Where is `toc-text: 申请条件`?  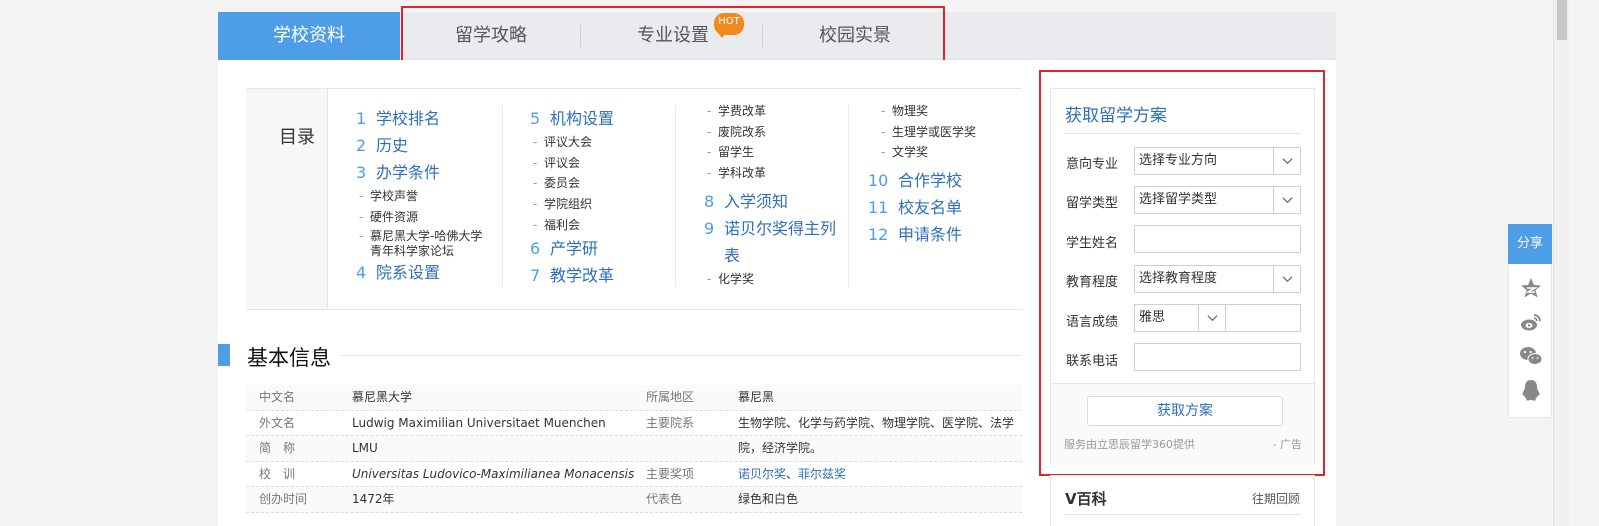
toc-text: 申请条件 is located at coordinates (930, 235).